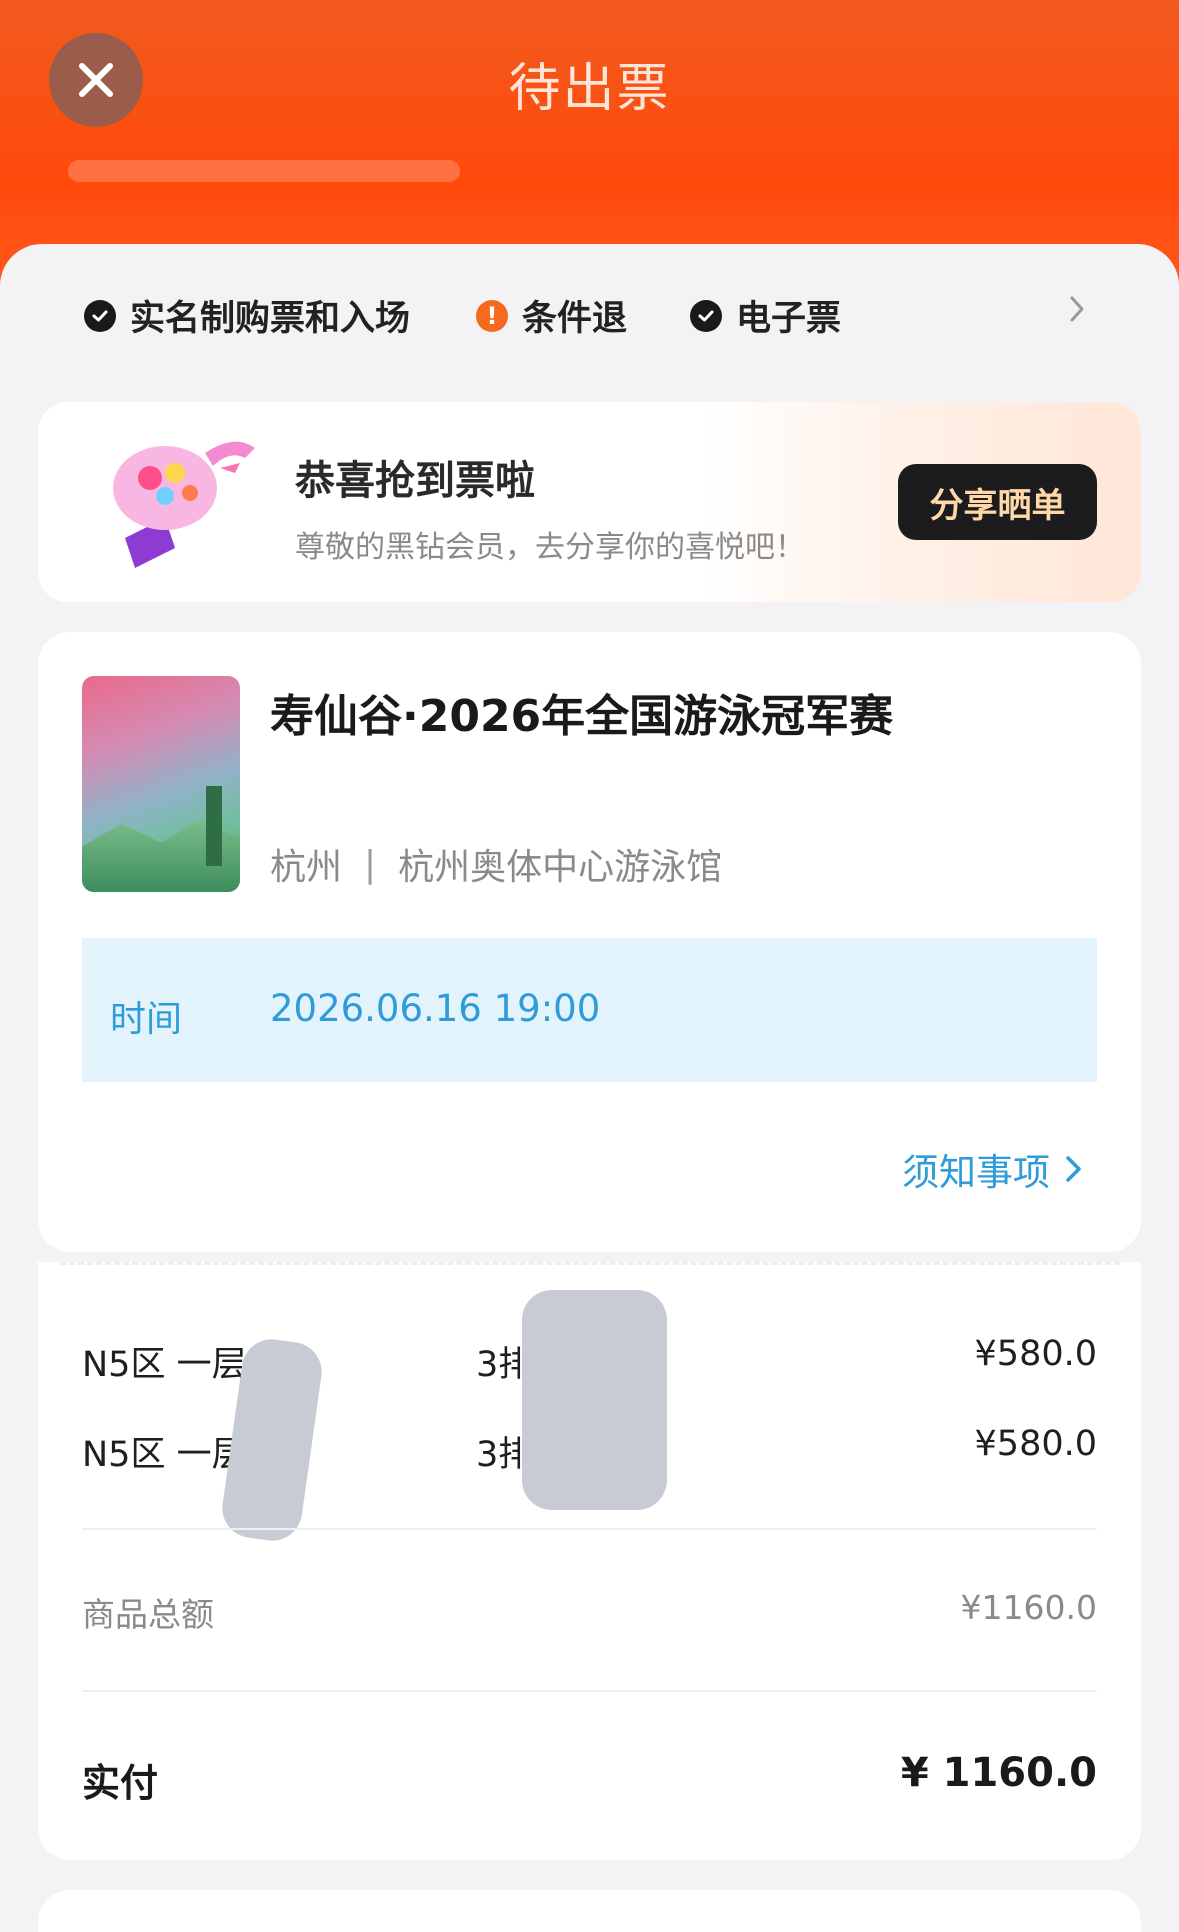  Describe the element at coordinates (976, 1172) in the screenshot. I see `notice-link-label: 须知事项` at that location.